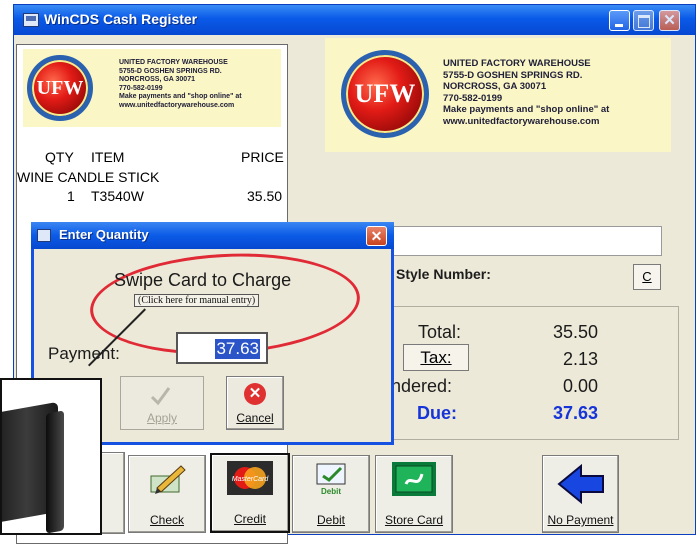  I want to click on total-label: Total:, so click(440, 332).